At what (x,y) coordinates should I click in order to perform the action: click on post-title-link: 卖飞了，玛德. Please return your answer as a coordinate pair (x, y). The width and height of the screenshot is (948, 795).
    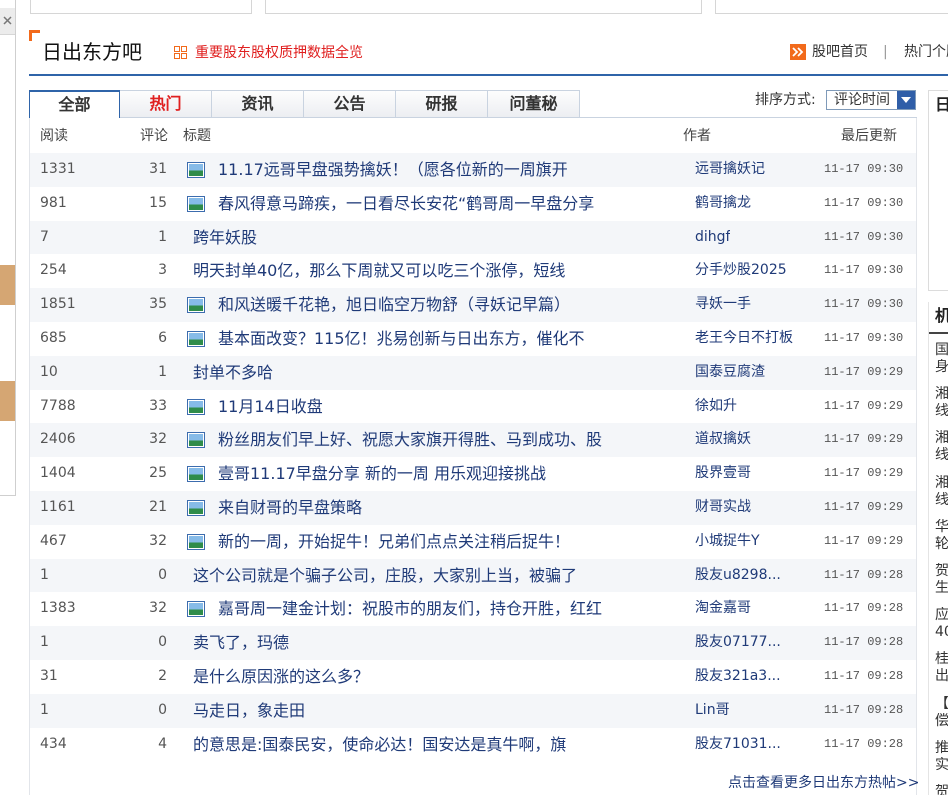
    Looking at the image, I should click on (241, 643).